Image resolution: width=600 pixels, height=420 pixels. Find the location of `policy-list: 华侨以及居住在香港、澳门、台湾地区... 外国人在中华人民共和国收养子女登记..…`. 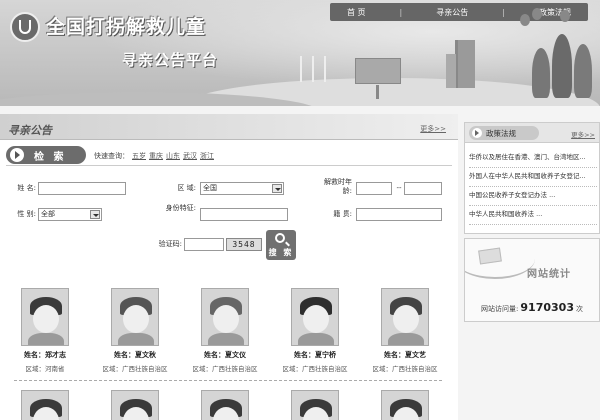

policy-list: 华侨以及居住在香港、澳门、台湾地区... 外国人在中华人民共和国收养子女登记..… is located at coordinates (533, 187).